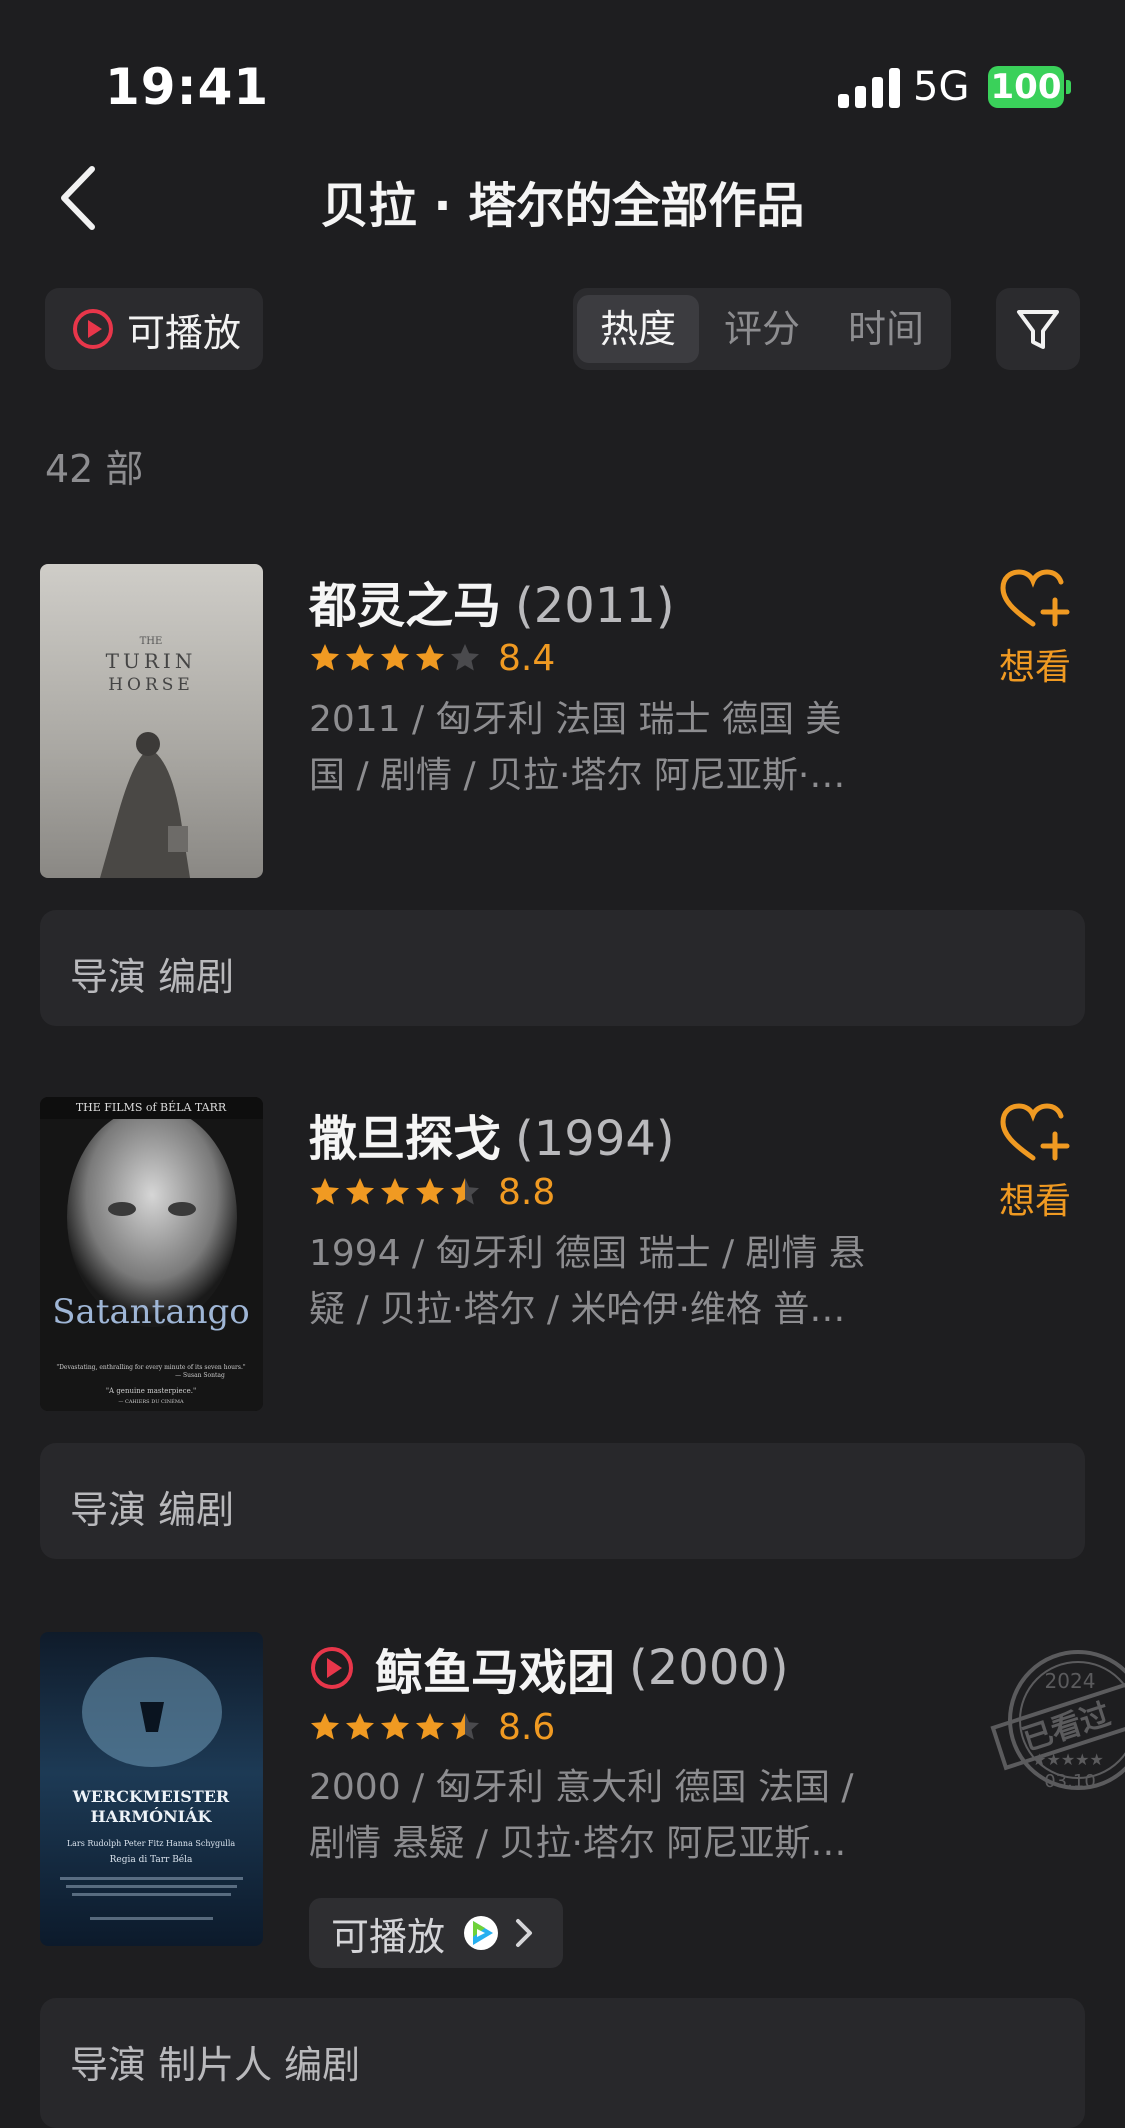 This screenshot has height=2128, width=1125. Describe the element at coordinates (388, 1936) in the screenshot. I see `playable-chip-label: 可播放` at that location.